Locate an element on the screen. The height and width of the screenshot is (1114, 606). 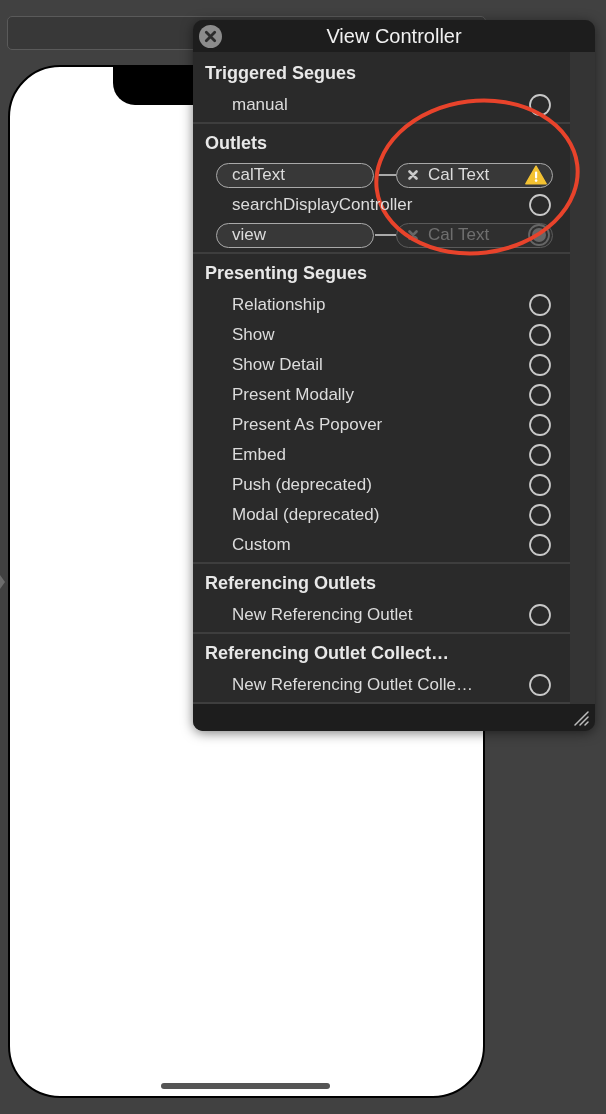
connection-label: Embed is located at coordinates (259, 455).